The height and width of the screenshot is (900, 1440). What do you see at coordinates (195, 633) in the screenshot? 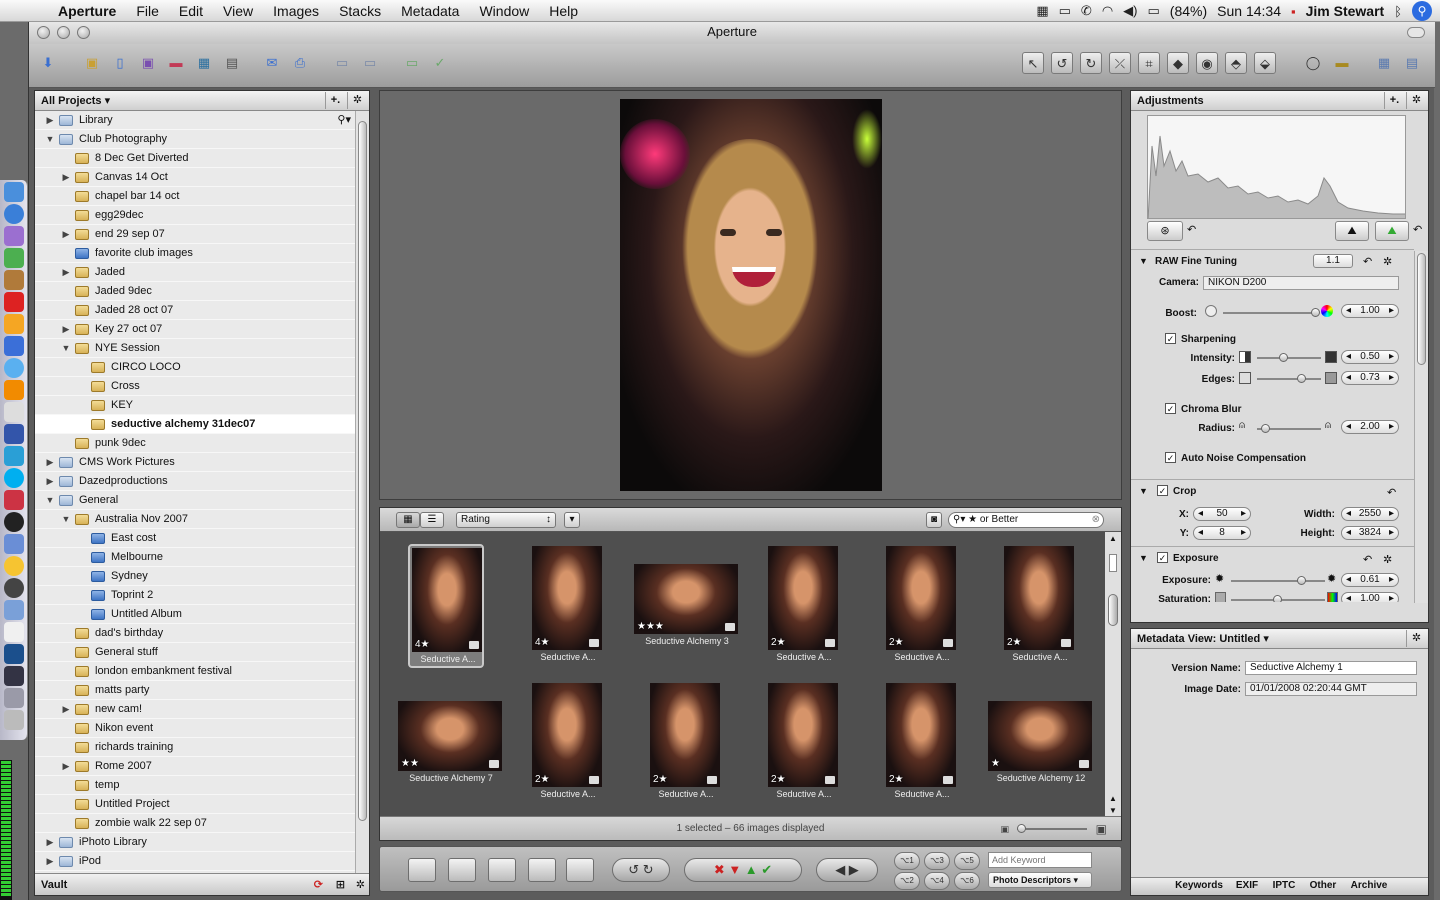
I see `project-tree-row: dad's birthday` at bounding box center [195, 633].